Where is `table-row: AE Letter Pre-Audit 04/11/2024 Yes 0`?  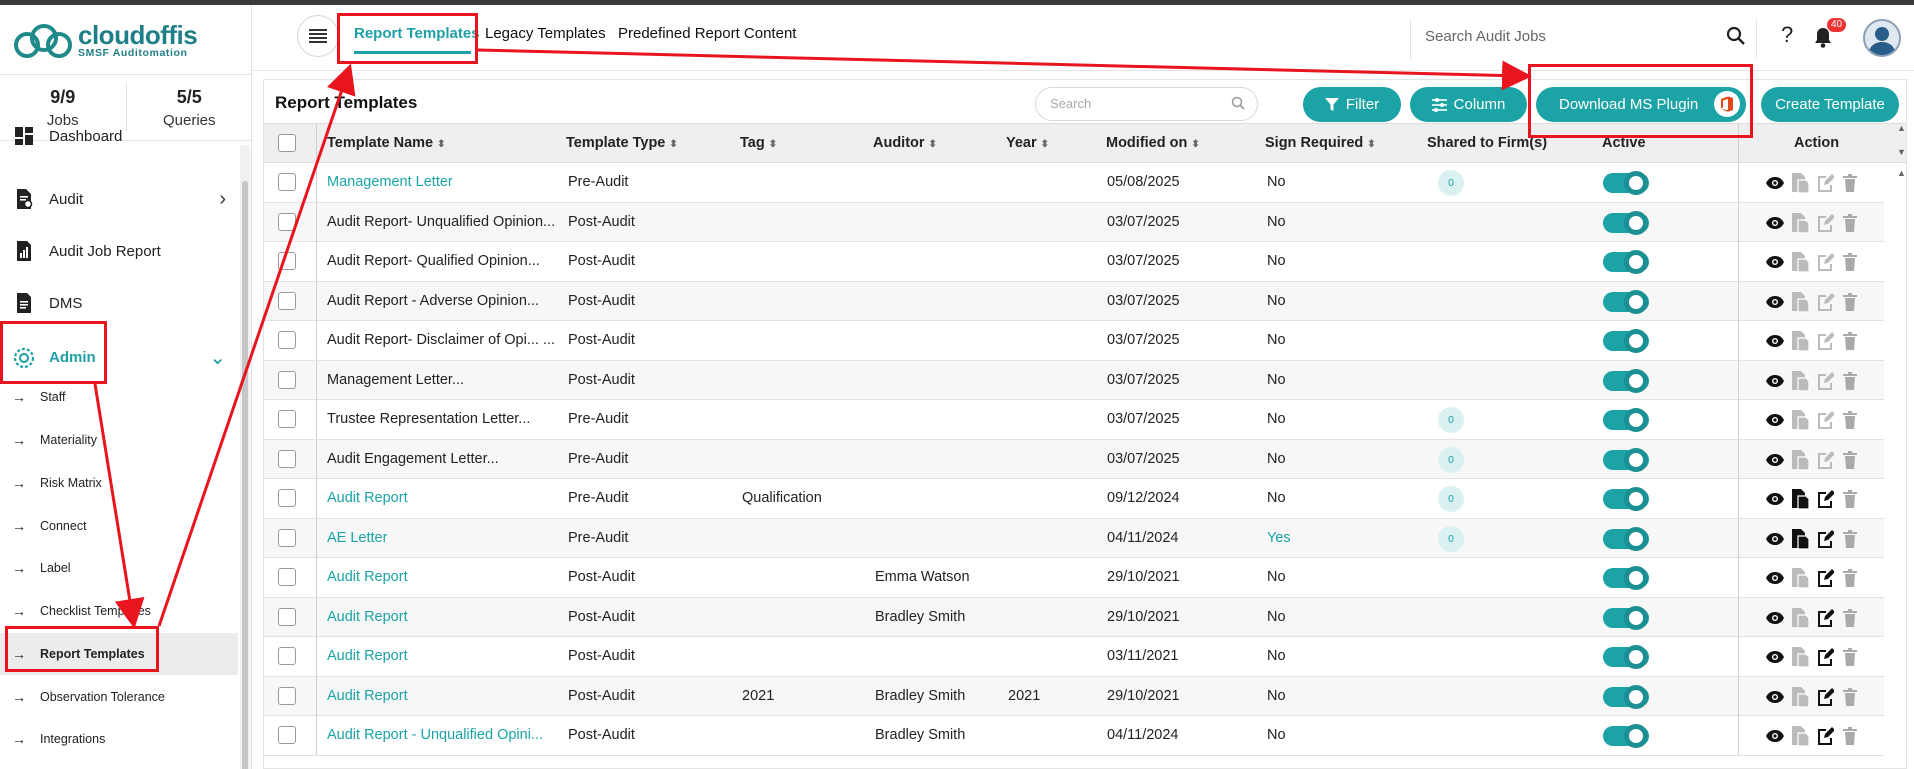 table-row: AE Letter Pre-Audit 04/11/2024 Yes 0 is located at coordinates (1074, 538).